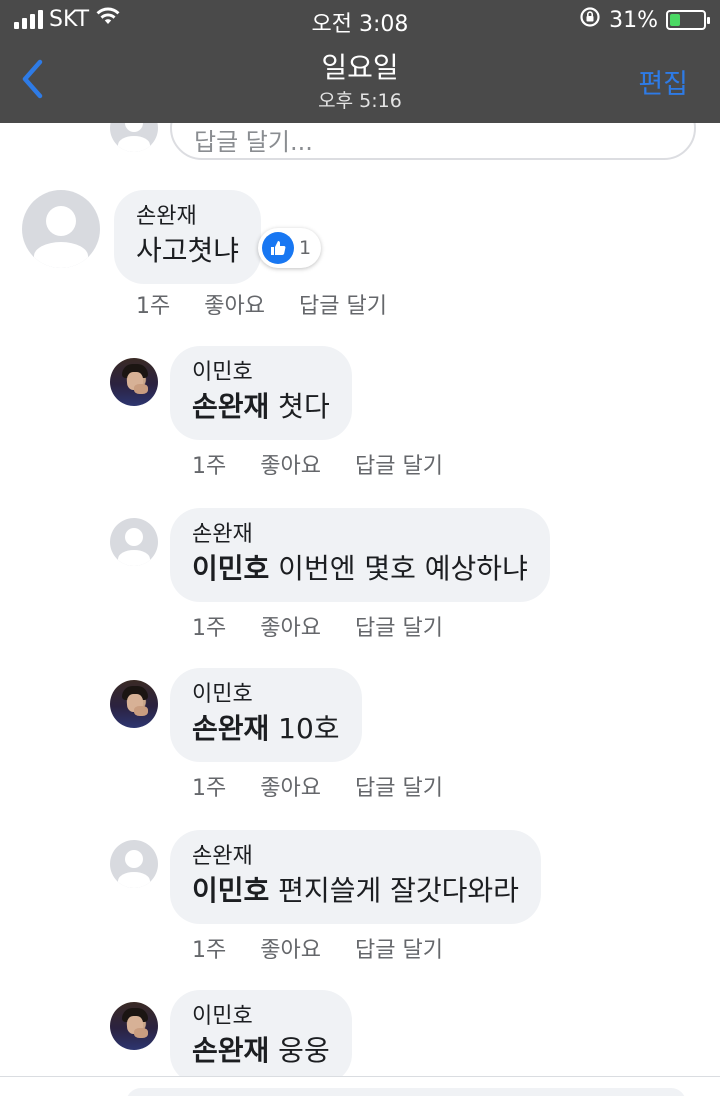  I want to click on comment-text: 손완재 웅웅, so click(261, 1050).